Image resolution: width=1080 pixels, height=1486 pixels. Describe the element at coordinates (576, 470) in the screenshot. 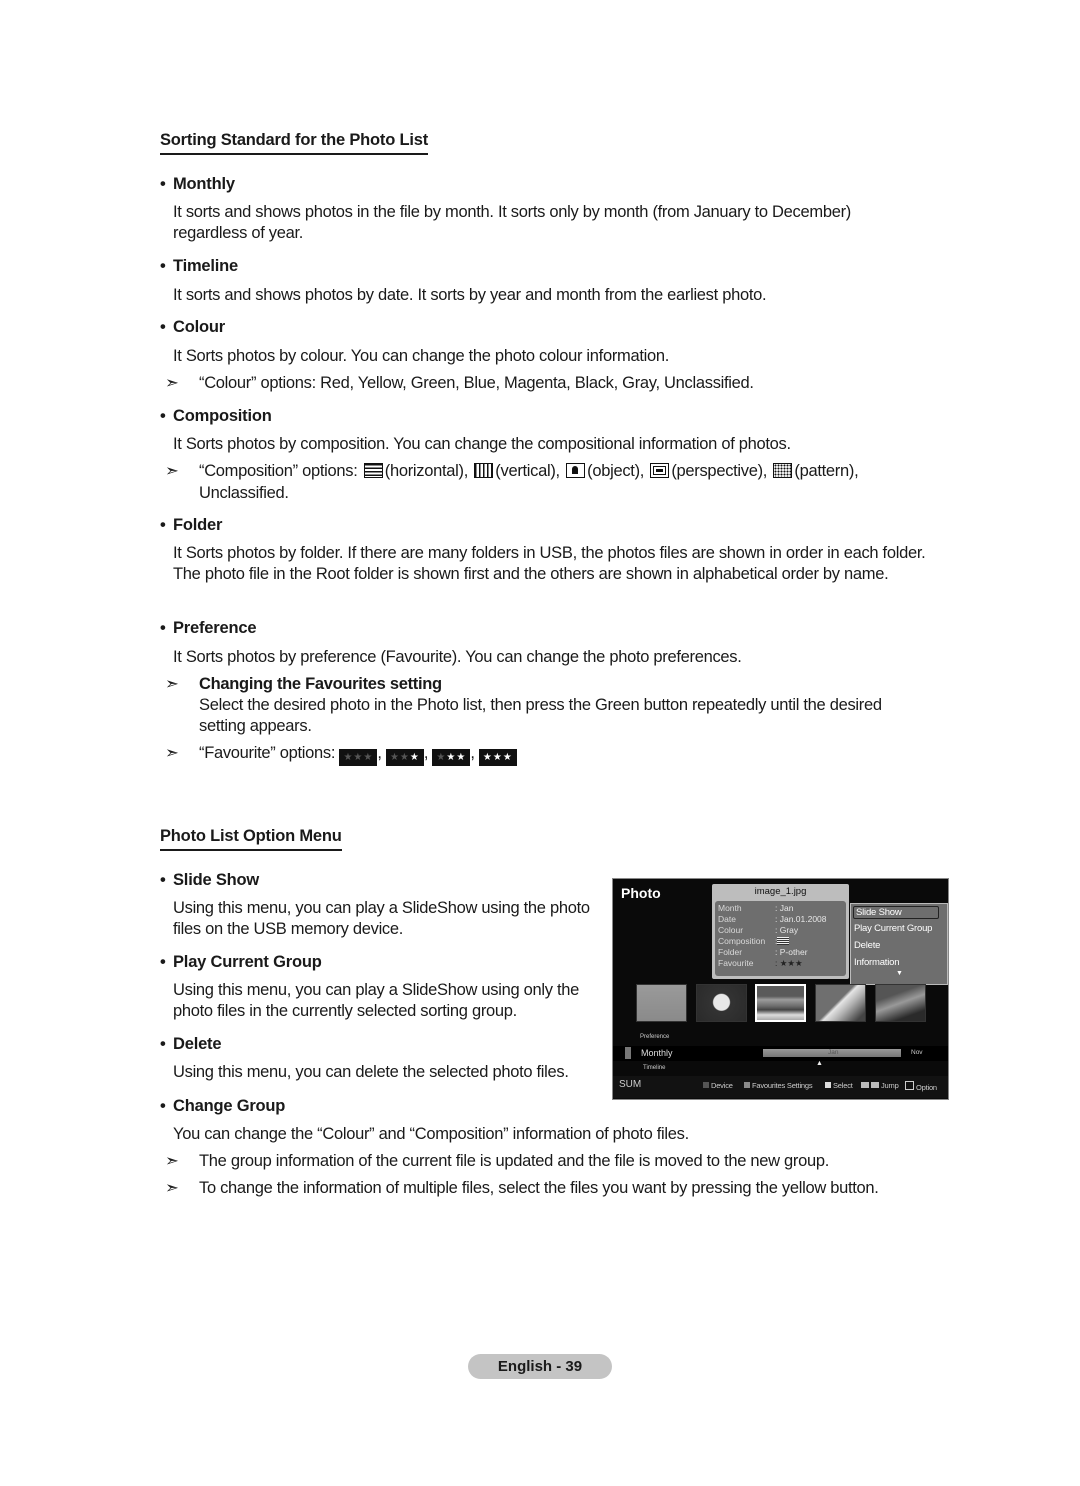

I see `object-composition-icon` at that location.